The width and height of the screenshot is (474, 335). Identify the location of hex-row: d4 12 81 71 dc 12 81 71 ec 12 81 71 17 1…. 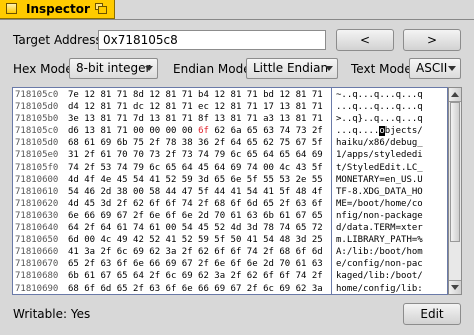
(200, 107).